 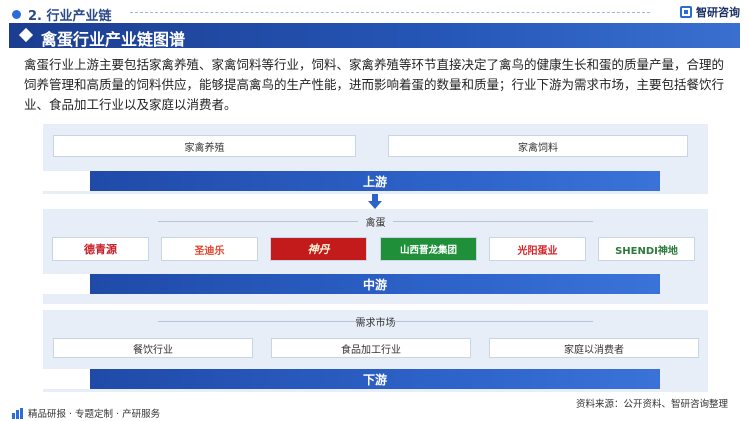 I want to click on company-logo-jinlong: 山西晋龙集团, so click(x=428, y=249).